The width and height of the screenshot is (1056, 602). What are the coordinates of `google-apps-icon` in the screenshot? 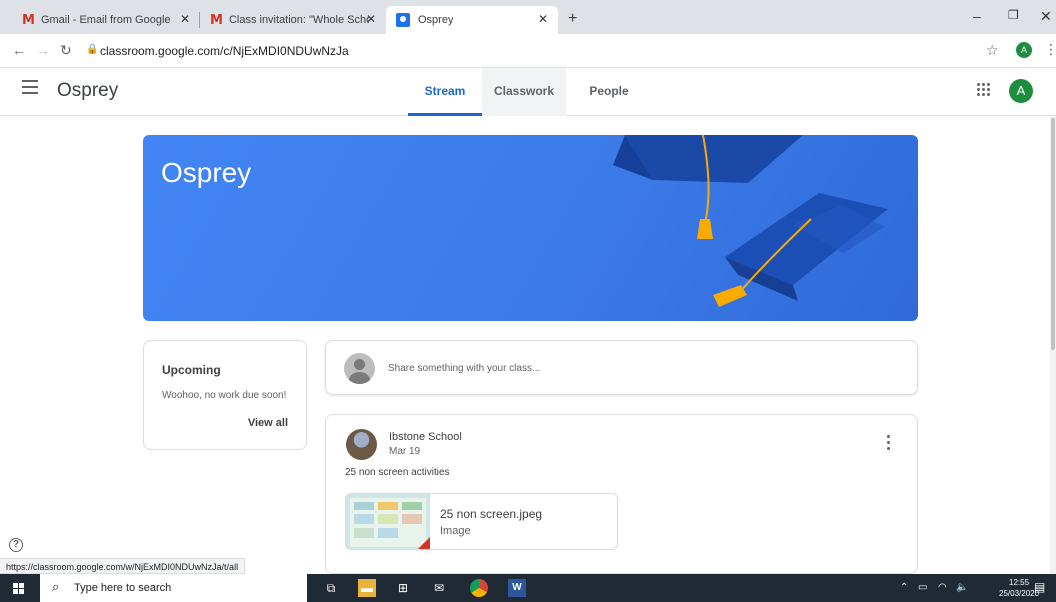 It's located at (983, 89).